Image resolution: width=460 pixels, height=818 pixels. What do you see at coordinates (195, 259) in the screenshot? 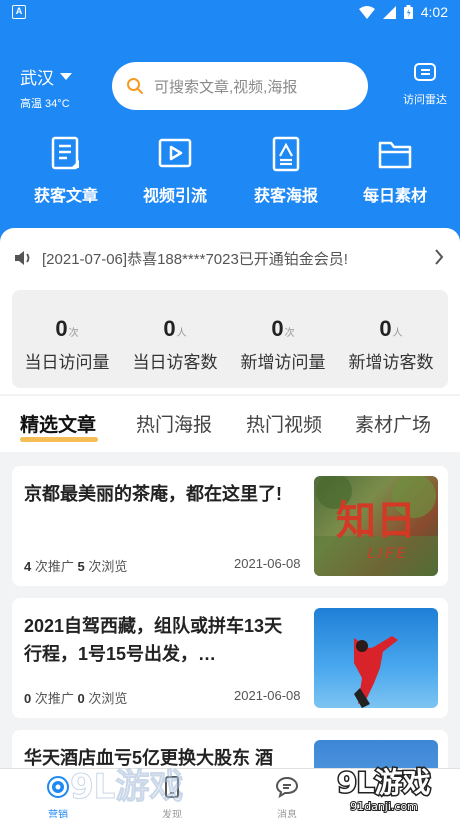
I see `announcement-text: [2021-07-06]恭喜188****7023已开通铂金会员!` at bounding box center [195, 259].